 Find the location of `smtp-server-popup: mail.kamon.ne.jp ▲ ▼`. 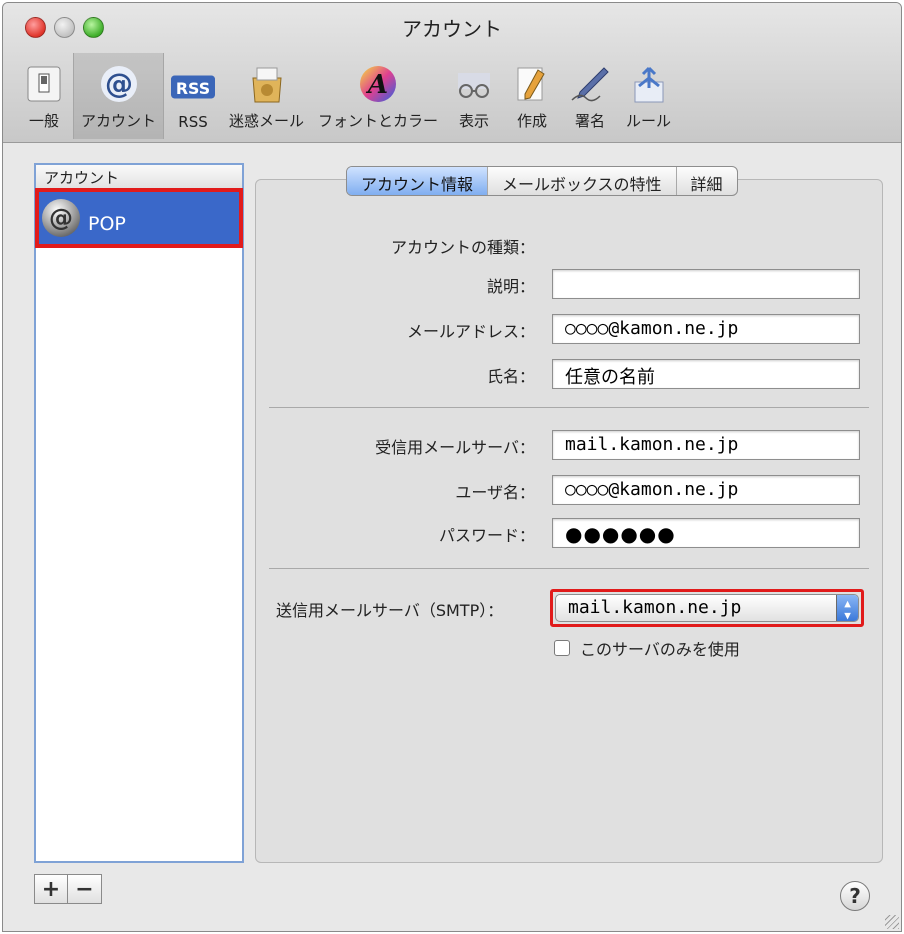

smtp-server-popup: mail.kamon.ne.jp ▲ ▼ is located at coordinates (707, 608).